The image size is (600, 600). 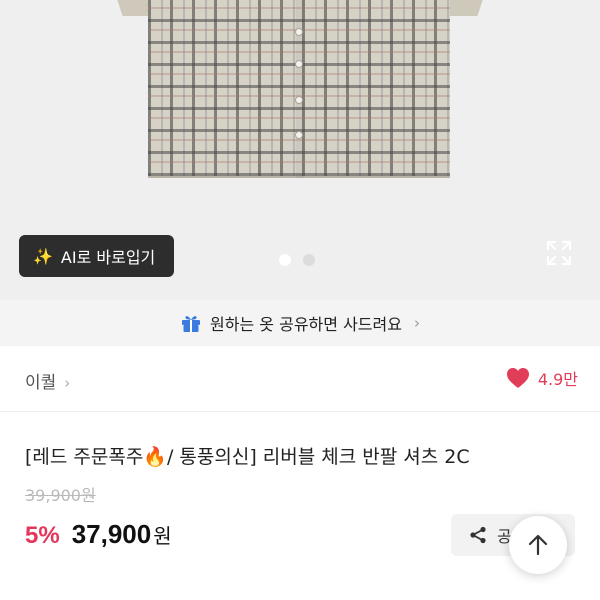 What do you see at coordinates (108, 257) in the screenshot?
I see `ai-try-on-label: AI로 바로입기` at bounding box center [108, 257].